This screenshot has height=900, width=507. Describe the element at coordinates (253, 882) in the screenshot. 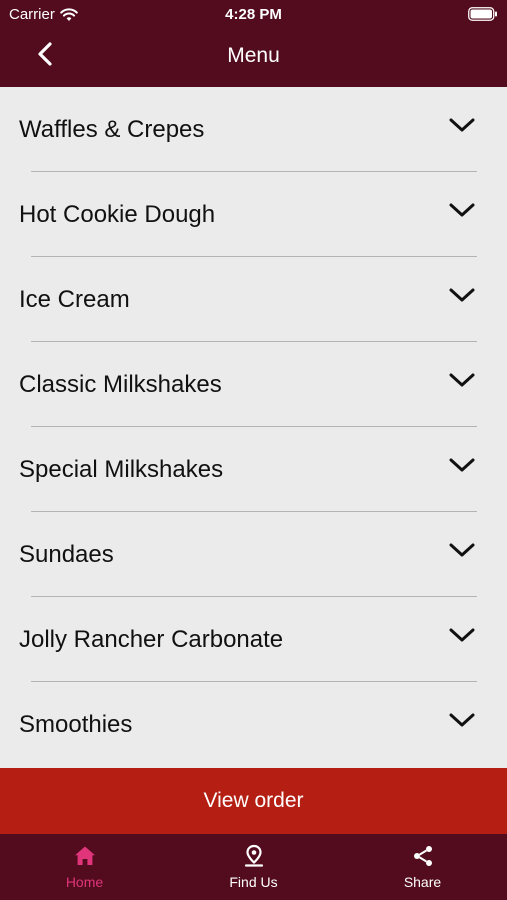

I see `tab-label: Find Us` at that location.